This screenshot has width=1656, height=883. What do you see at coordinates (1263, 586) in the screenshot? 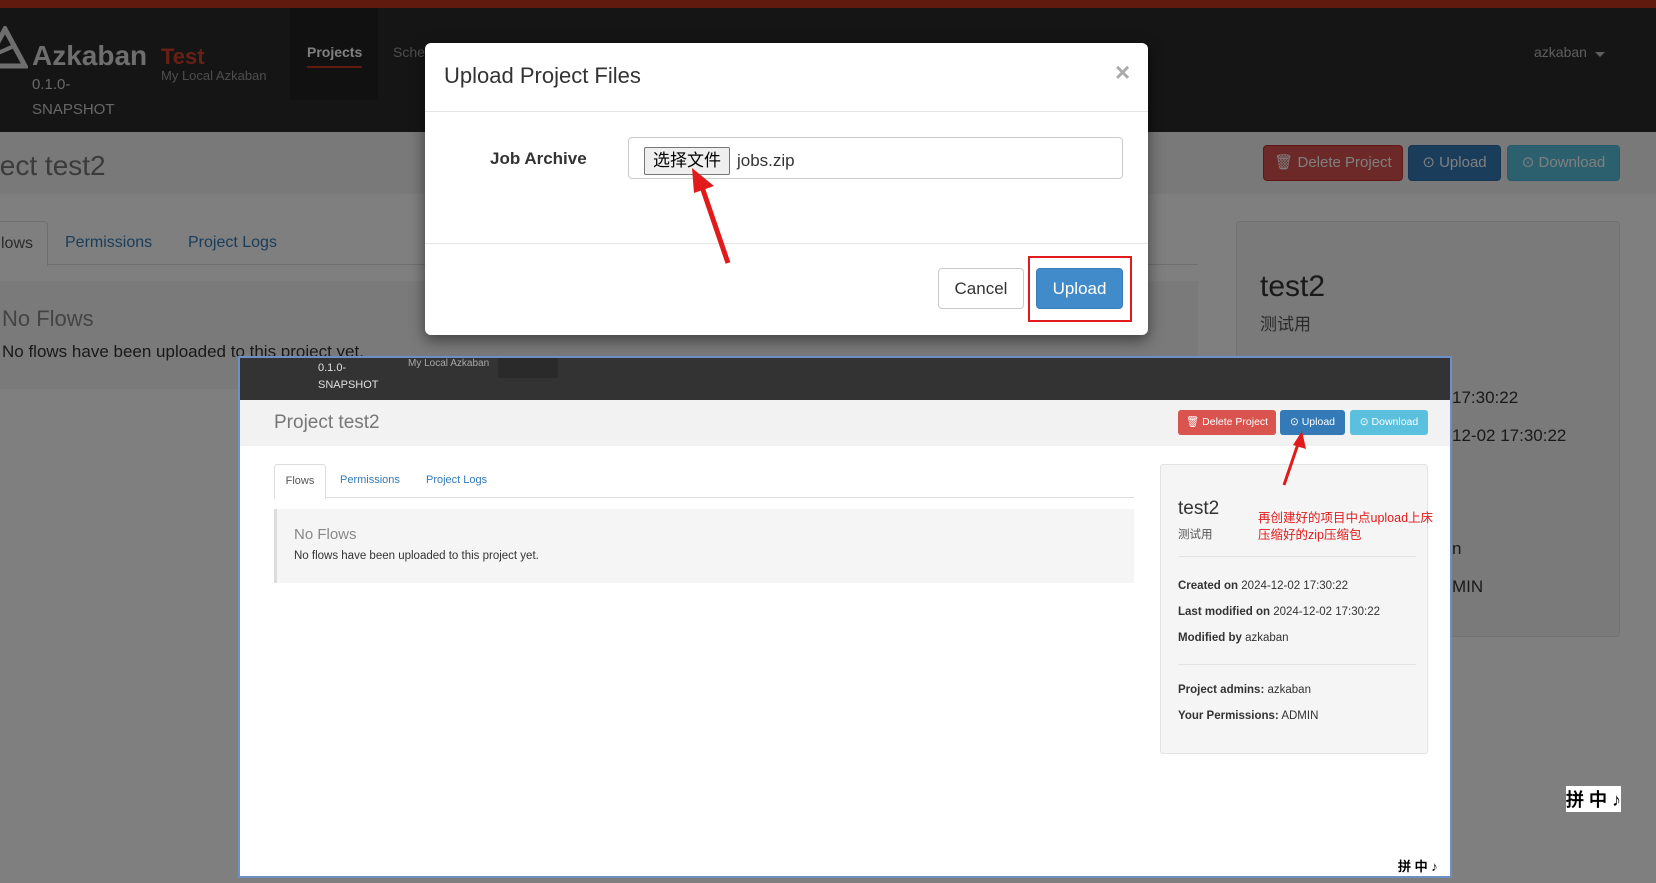
I see `inset-created-on: Created on 2024-12-02 17:30:22` at bounding box center [1263, 586].